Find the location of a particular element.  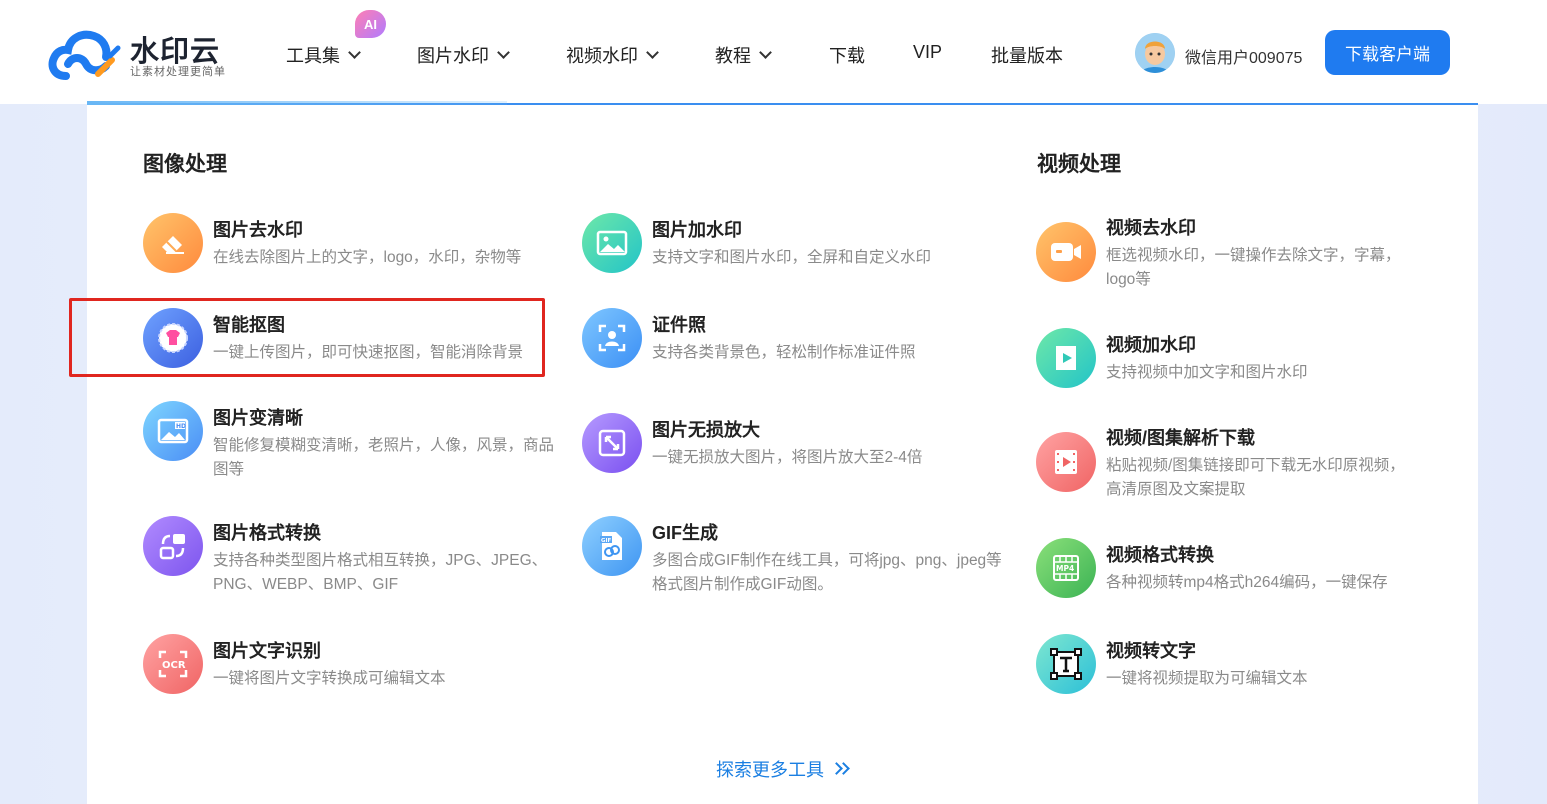

tool-title: 视频去水印 is located at coordinates (1151, 228).